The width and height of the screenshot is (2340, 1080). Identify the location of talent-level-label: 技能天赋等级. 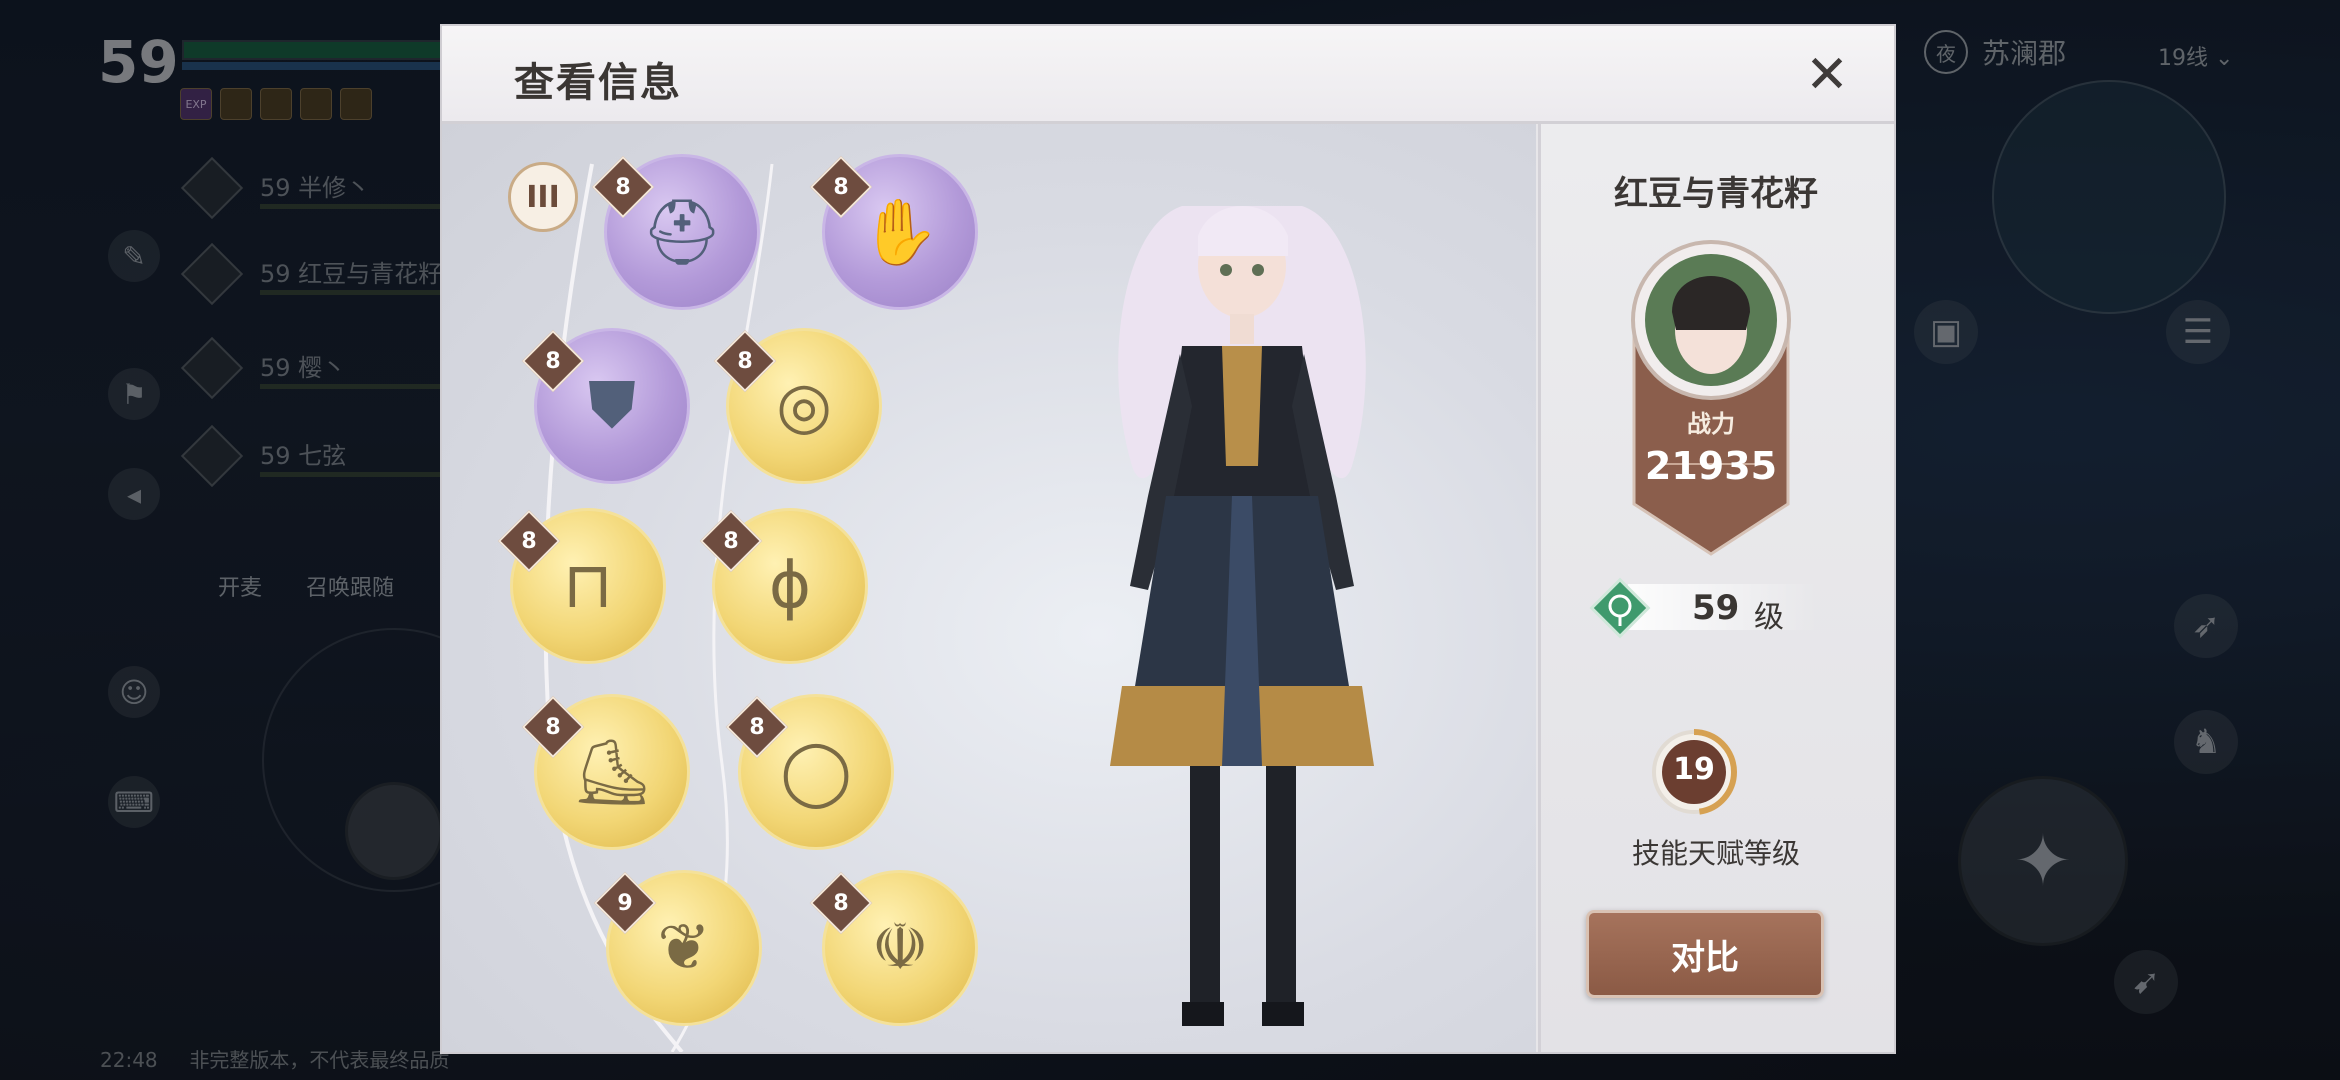
(1715, 853).